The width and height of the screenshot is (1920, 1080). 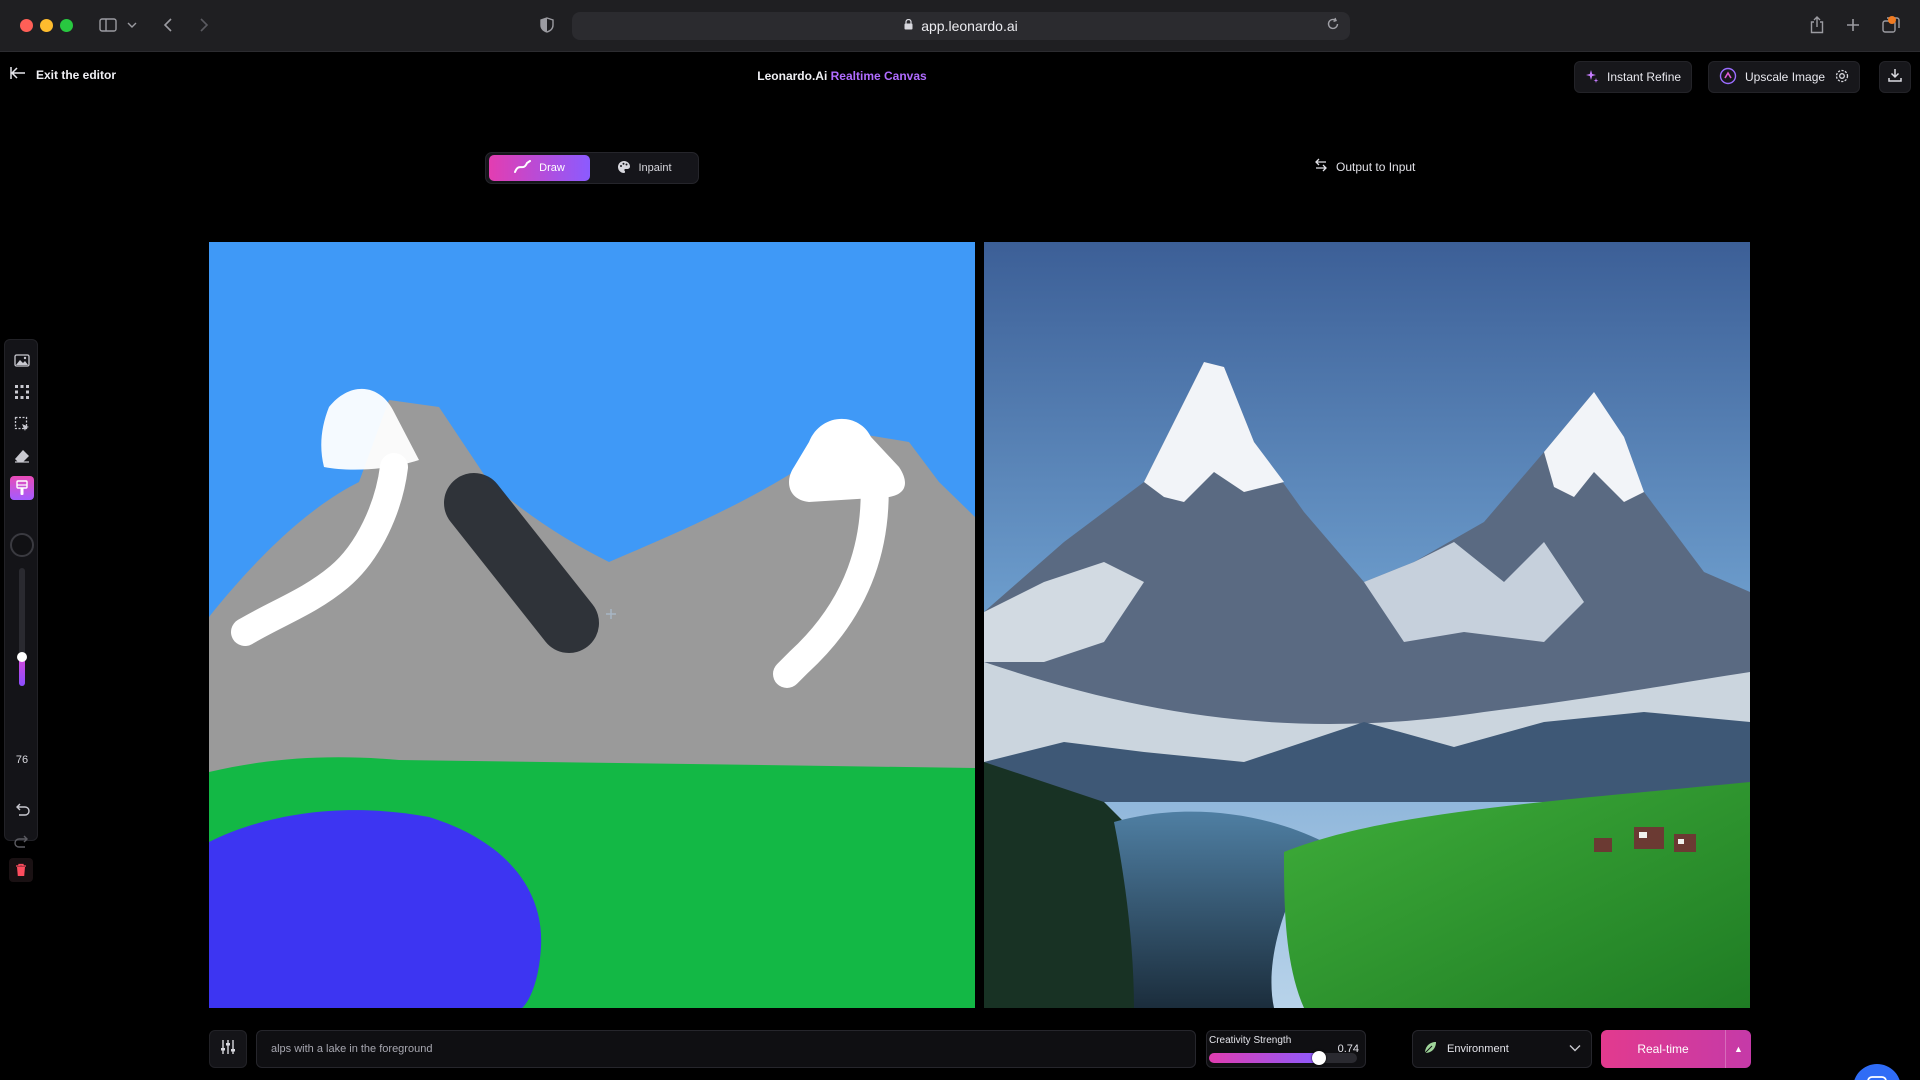 I want to click on minimize-window-button, so click(x=46, y=25).